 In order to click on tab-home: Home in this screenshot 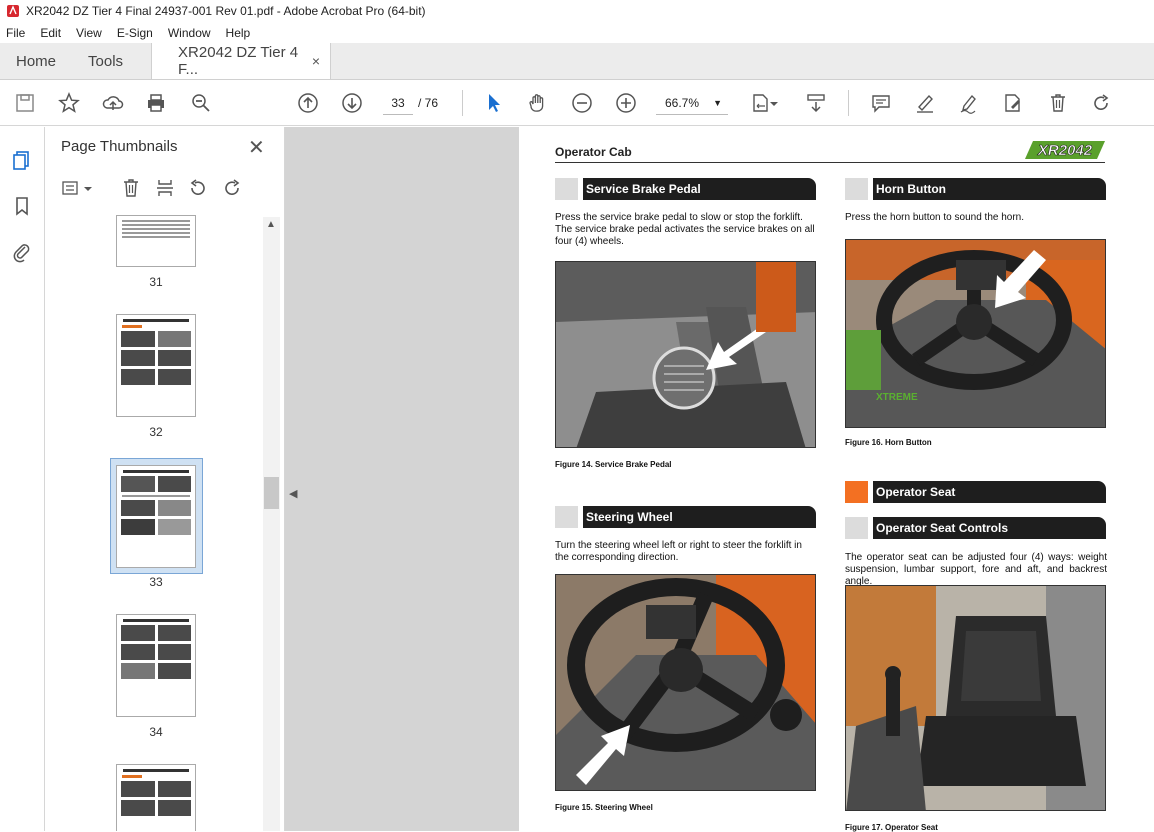, I will do `click(36, 61)`.